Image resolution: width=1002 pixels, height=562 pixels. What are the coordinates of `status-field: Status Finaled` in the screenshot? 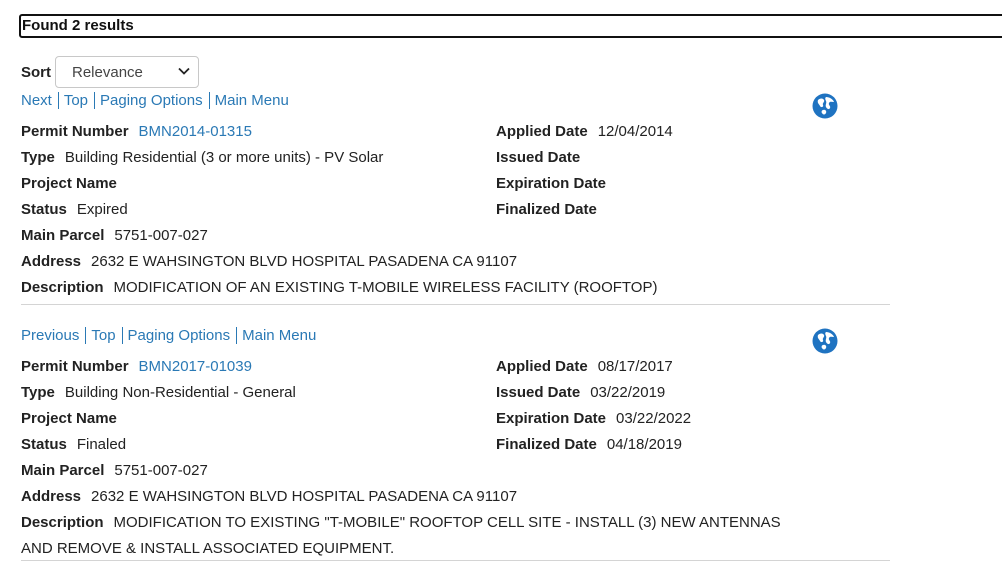 It's located at (73, 445).